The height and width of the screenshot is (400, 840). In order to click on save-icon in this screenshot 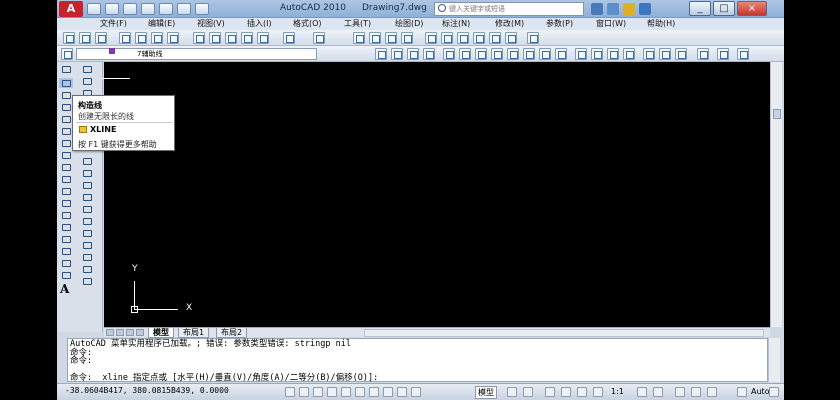, I will do `click(130, 9)`.